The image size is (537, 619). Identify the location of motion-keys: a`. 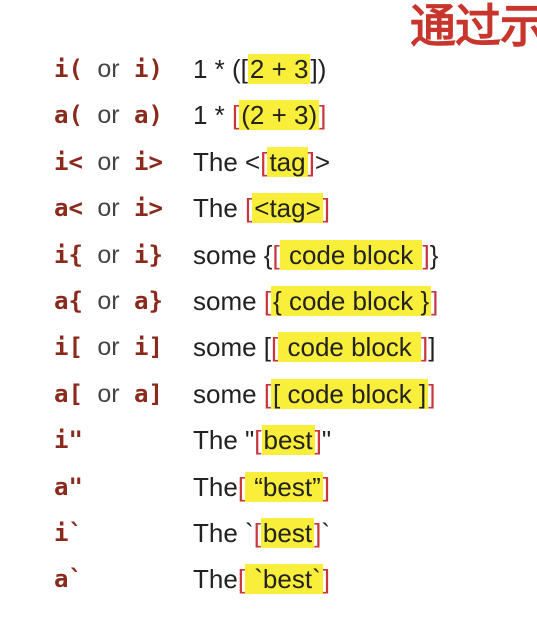
(68, 579).